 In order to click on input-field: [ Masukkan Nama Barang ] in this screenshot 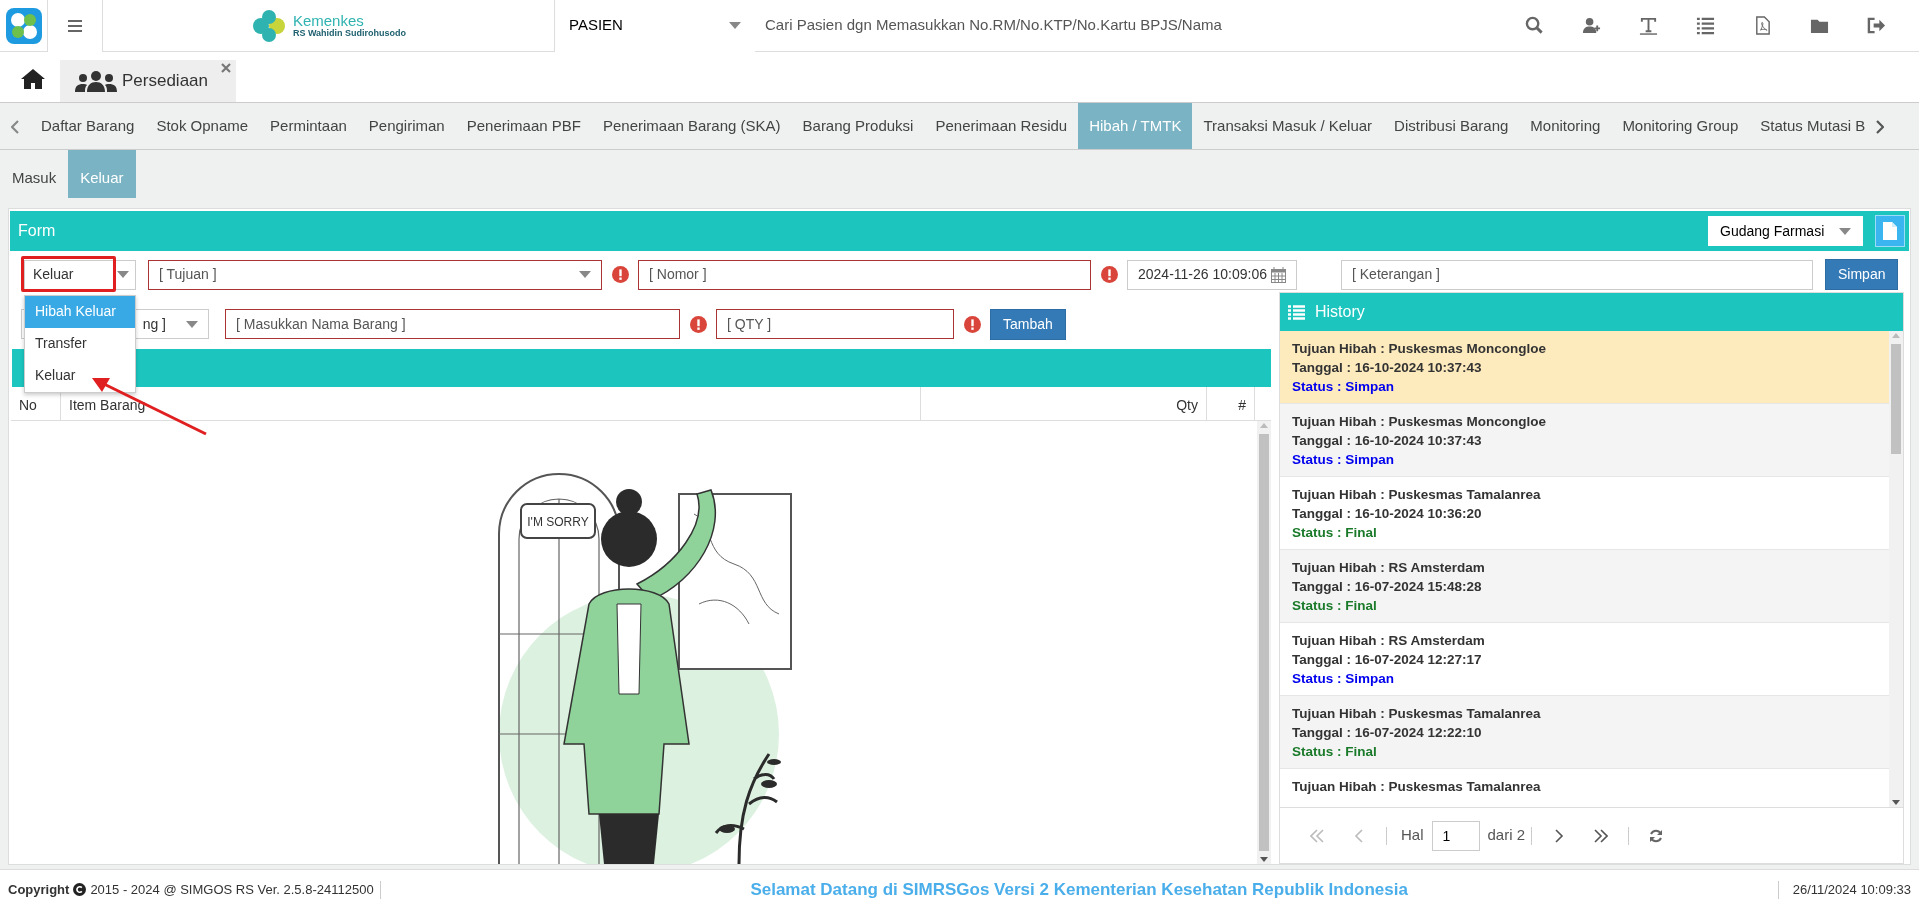, I will do `click(452, 324)`.